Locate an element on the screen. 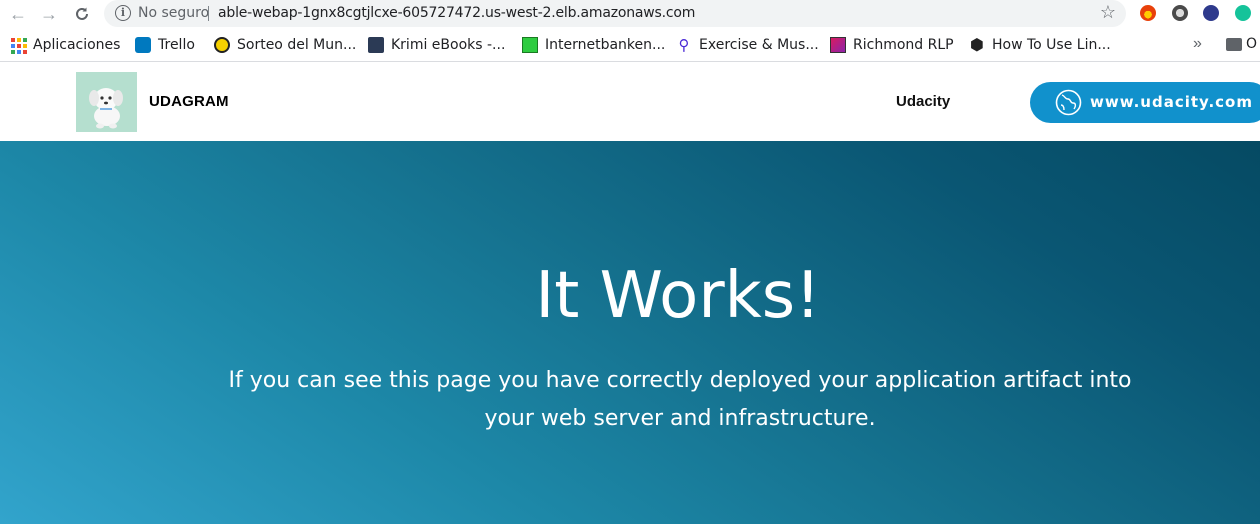 This screenshot has height=524, width=1260. runner-icon: ⚲ is located at coordinates (684, 45).